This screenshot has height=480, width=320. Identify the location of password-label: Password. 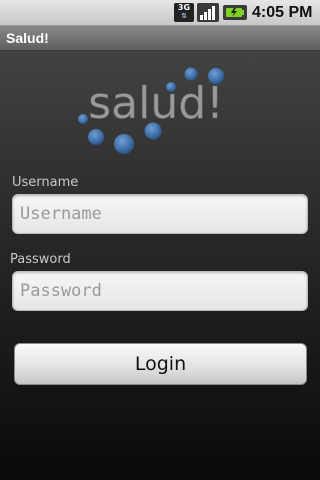
(40, 259).